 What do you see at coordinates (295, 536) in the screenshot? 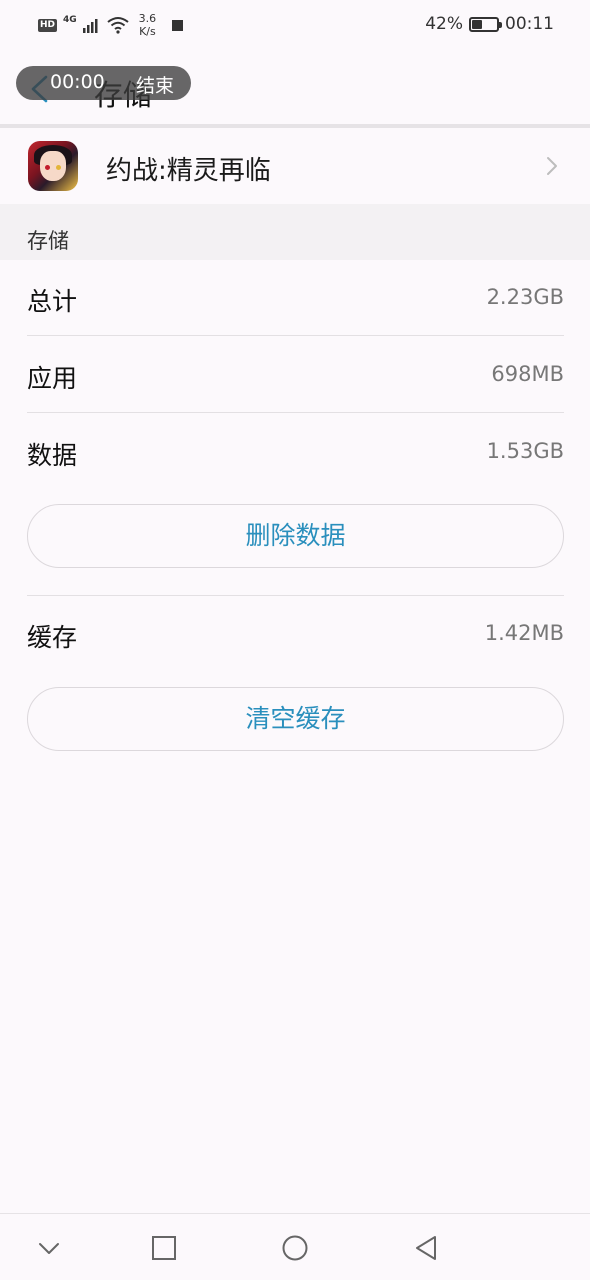
I see `delete-data-button: 删除数据` at bounding box center [295, 536].